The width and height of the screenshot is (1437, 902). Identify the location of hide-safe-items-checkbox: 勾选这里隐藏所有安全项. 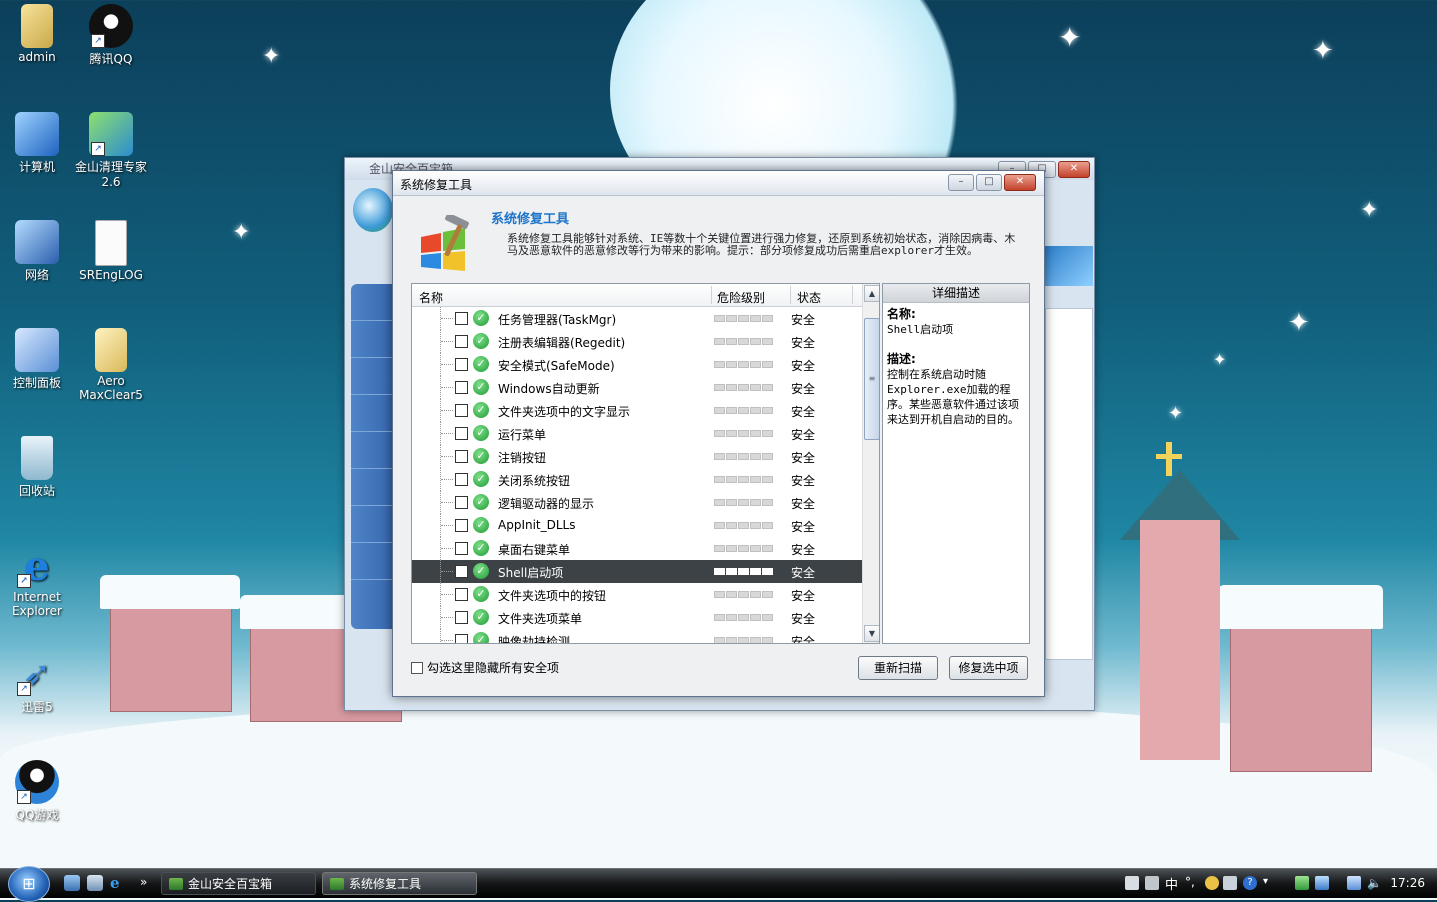
(485, 667).